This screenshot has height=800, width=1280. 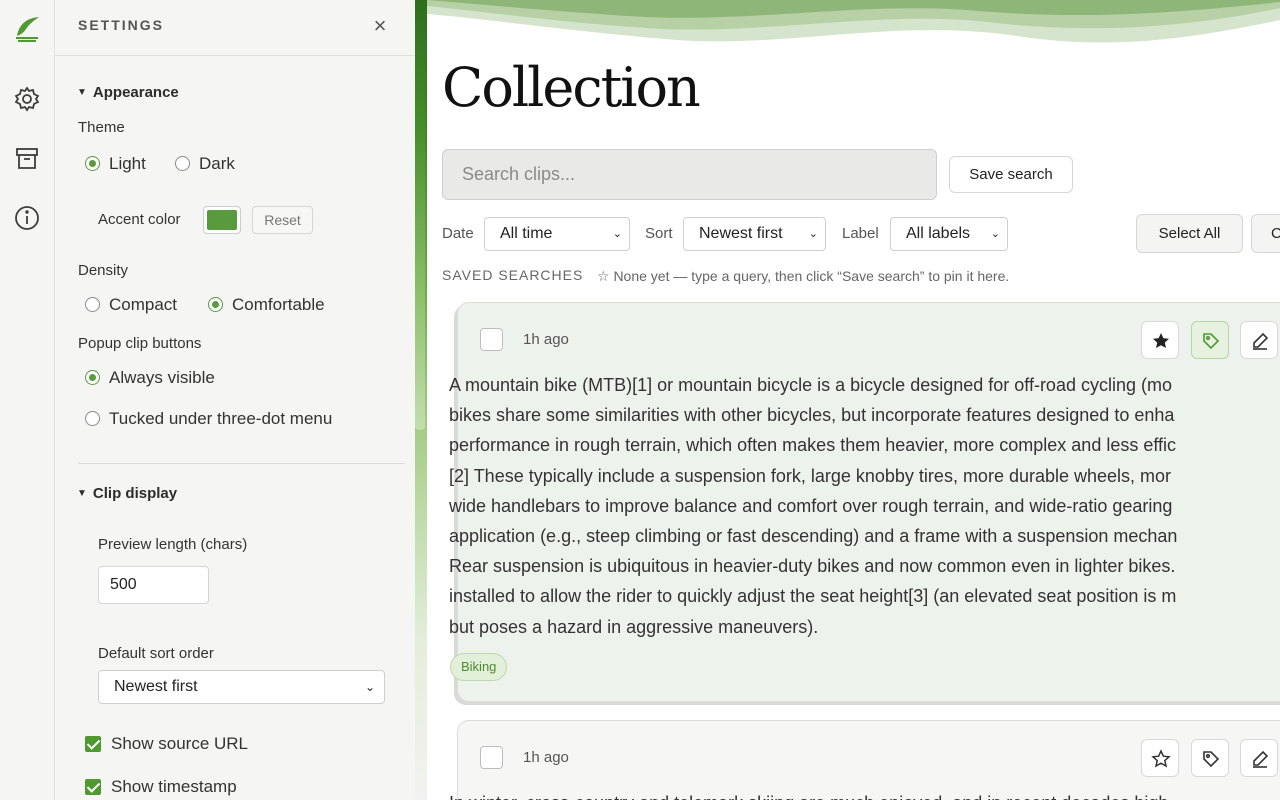 What do you see at coordinates (420, 215) in the screenshot?
I see `settings-scrollbar` at bounding box center [420, 215].